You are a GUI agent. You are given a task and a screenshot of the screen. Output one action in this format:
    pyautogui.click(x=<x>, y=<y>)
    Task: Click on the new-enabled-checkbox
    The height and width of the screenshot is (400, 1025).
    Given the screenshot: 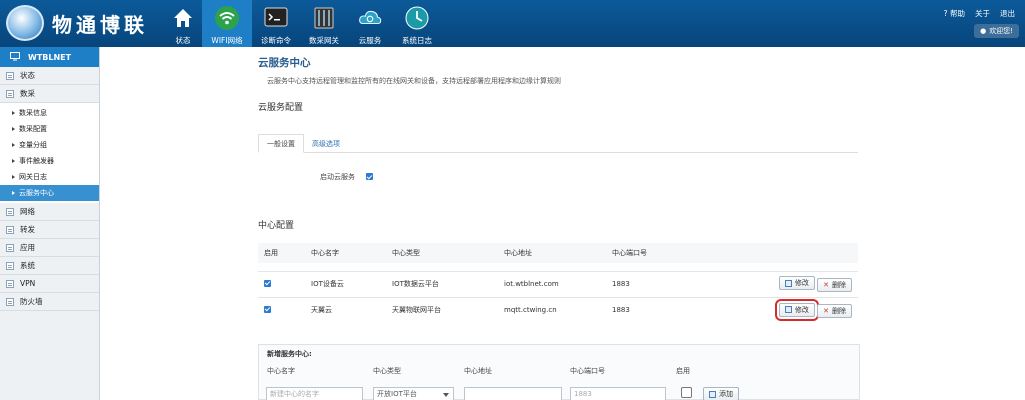 What is the action you would take?
    pyautogui.click(x=686, y=392)
    